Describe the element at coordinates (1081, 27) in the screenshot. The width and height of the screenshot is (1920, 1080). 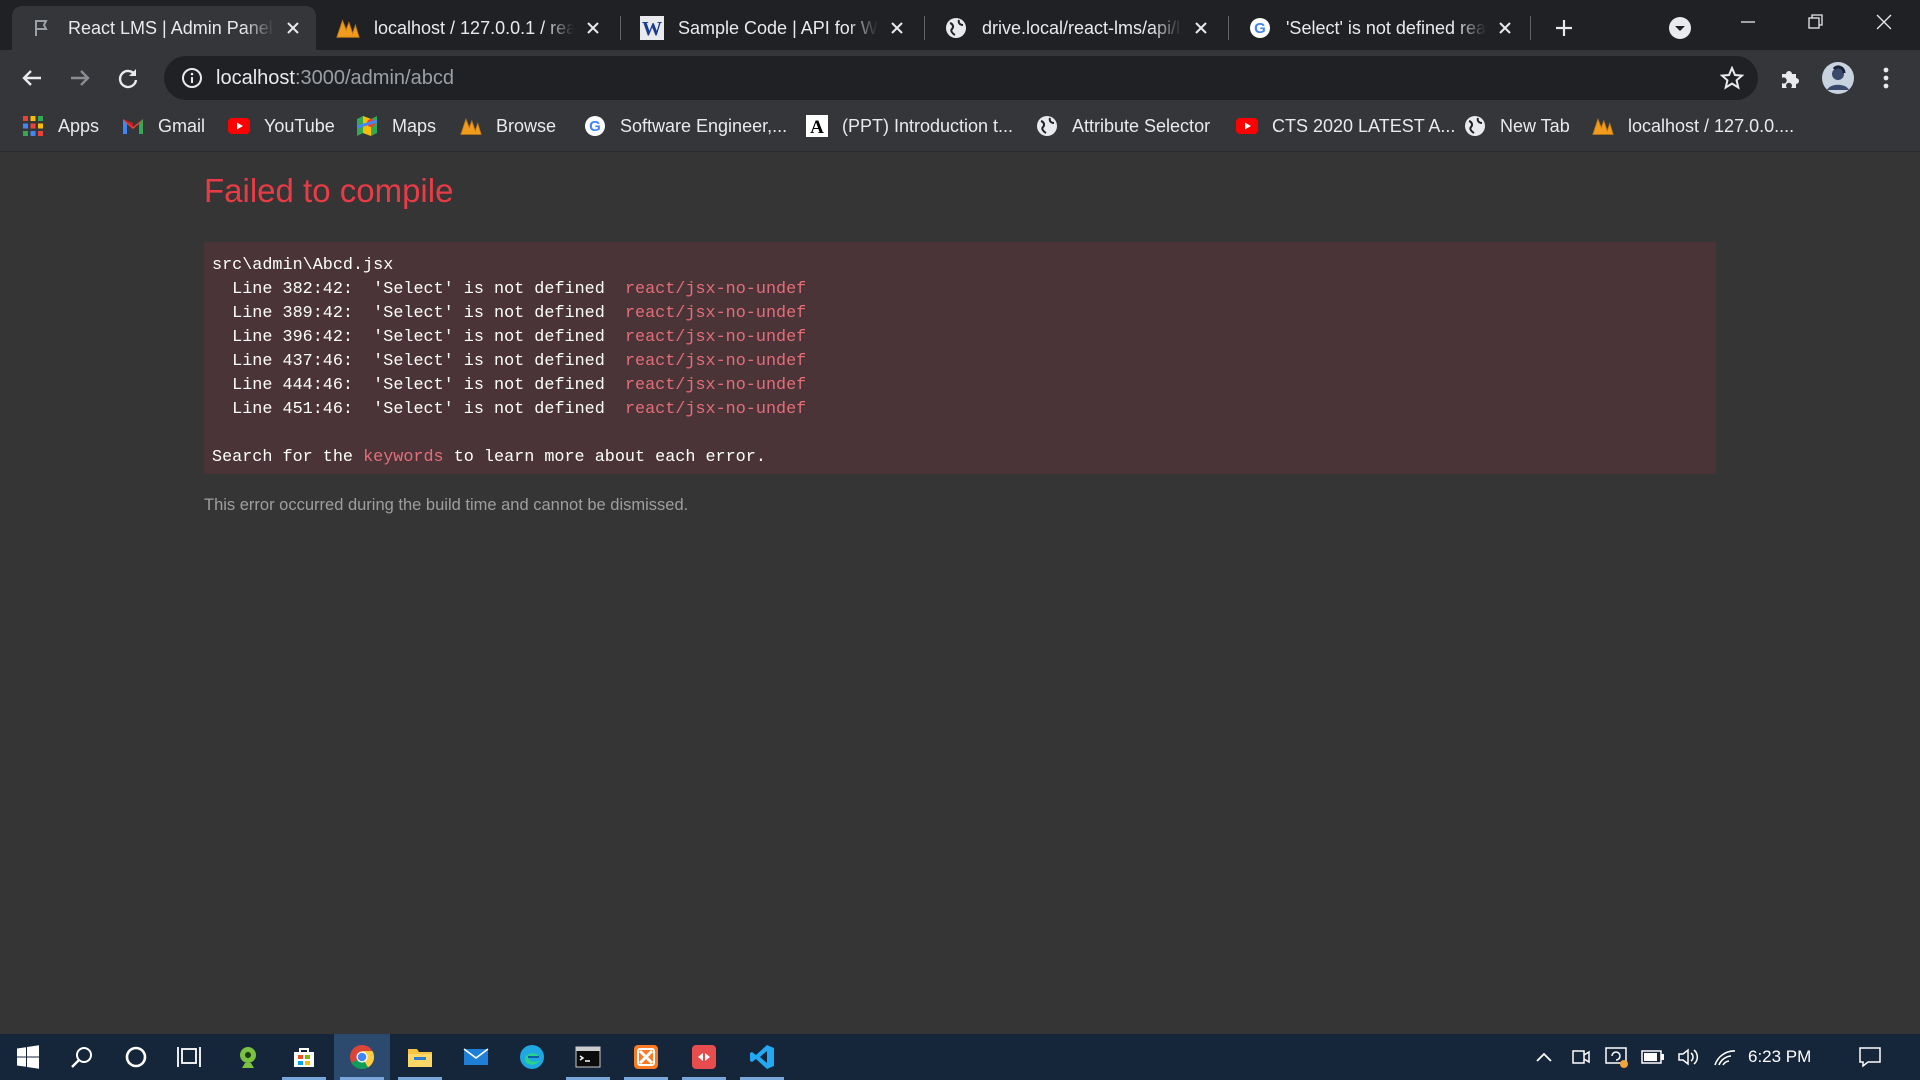
I see `tab-title: drive.local/react-lms/api/l` at that location.